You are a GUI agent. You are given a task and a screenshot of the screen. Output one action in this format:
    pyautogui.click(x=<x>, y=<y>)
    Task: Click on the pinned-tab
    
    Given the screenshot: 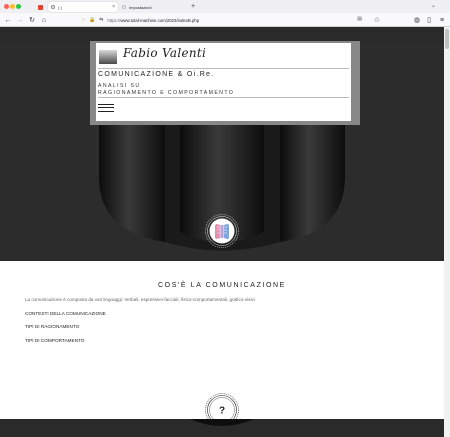 What is the action you would take?
    pyautogui.click(x=40, y=7)
    